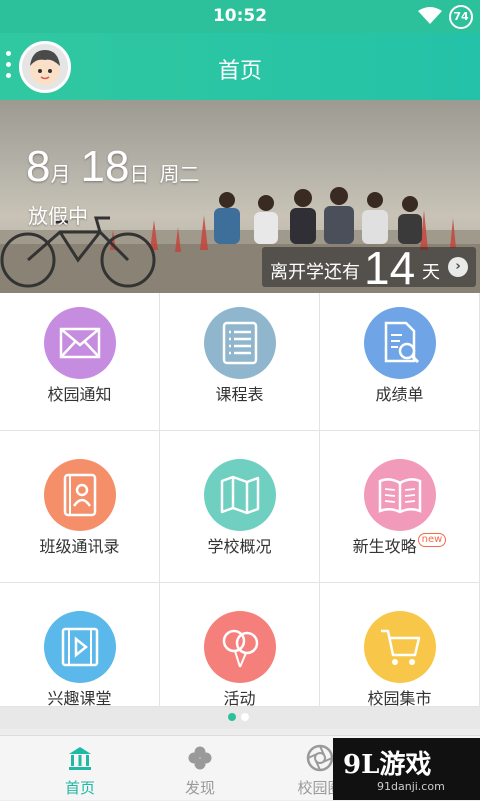 Image resolution: width=480 pixels, height=801 pixels. I want to click on countdown-prefix: 离开学还有, so click(315, 272).